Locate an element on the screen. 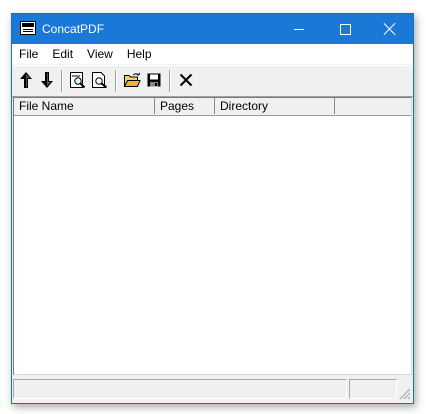 Image resolution: width=426 pixels, height=414 pixels. resize-grip-icon is located at coordinates (405, 394).